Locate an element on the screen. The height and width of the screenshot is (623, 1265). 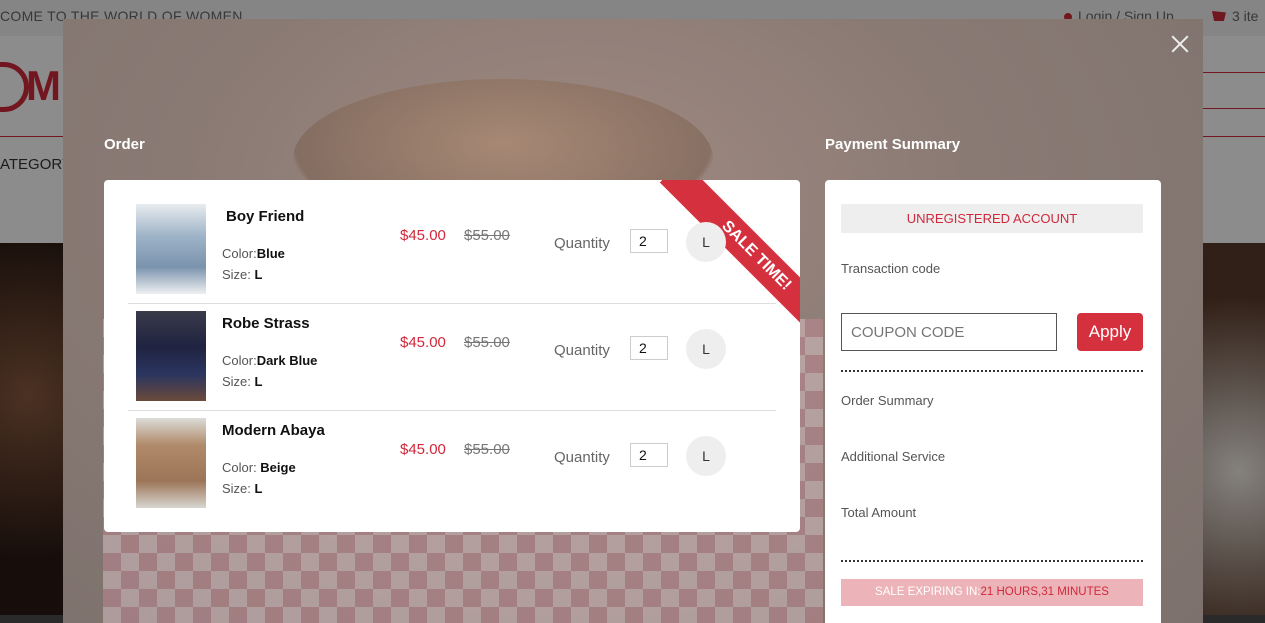
order-summary-label: Order Summary is located at coordinates (887, 400).